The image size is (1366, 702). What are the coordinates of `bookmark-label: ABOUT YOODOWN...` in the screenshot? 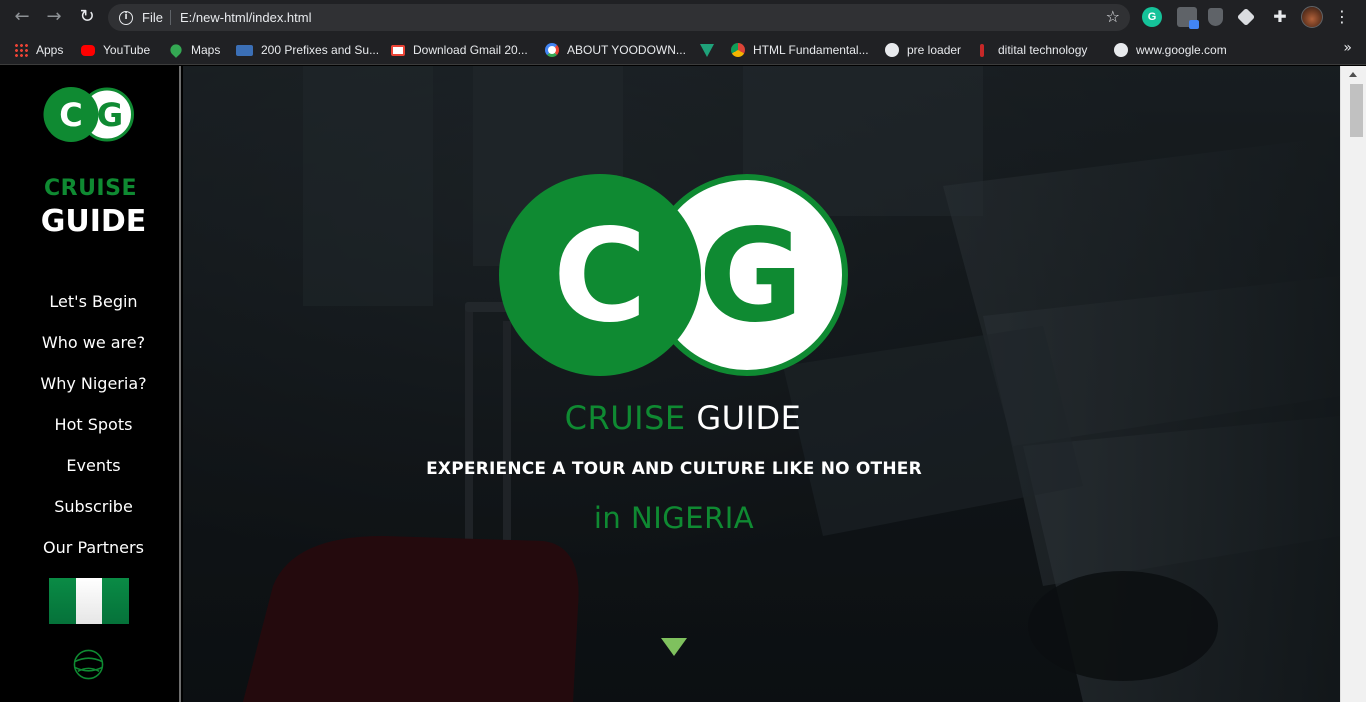 It's located at (626, 50).